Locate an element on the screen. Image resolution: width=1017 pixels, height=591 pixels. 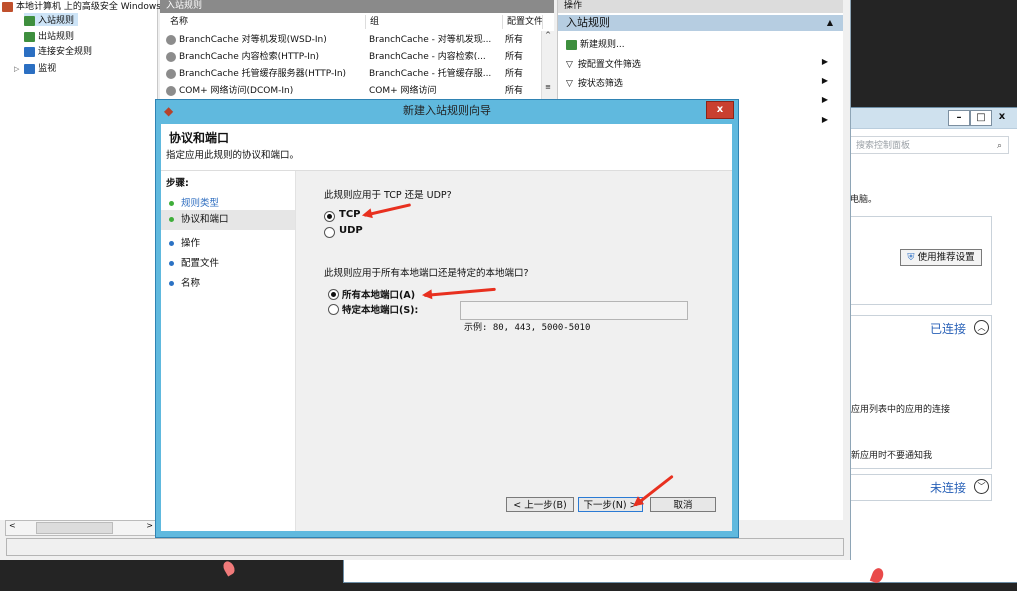
protocol-question: 此规则应用于 TCP 还是 UDP? is located at coordinates (388, 195).